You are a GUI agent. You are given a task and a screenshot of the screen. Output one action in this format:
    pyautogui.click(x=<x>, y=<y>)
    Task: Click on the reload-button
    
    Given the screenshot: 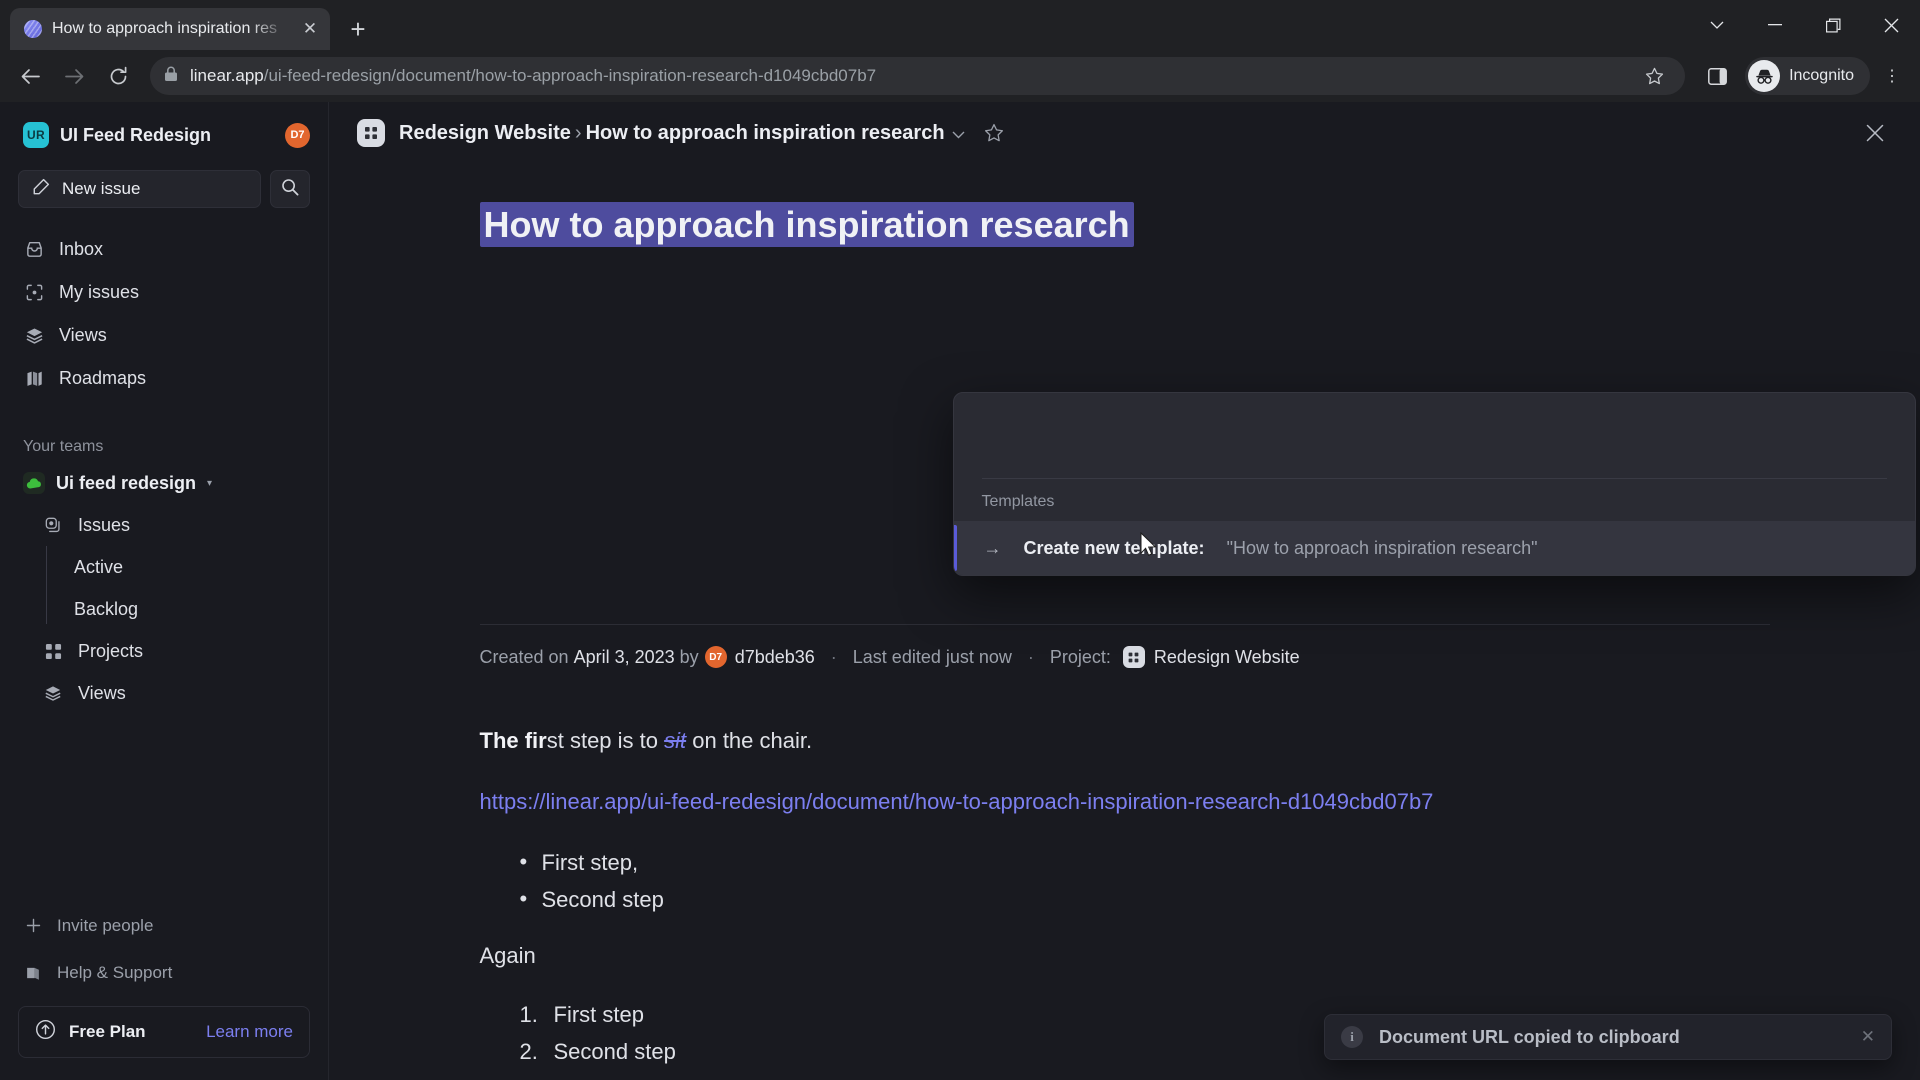 What is the action you would take?
    pyautogui.click(x=118, y=76)
    